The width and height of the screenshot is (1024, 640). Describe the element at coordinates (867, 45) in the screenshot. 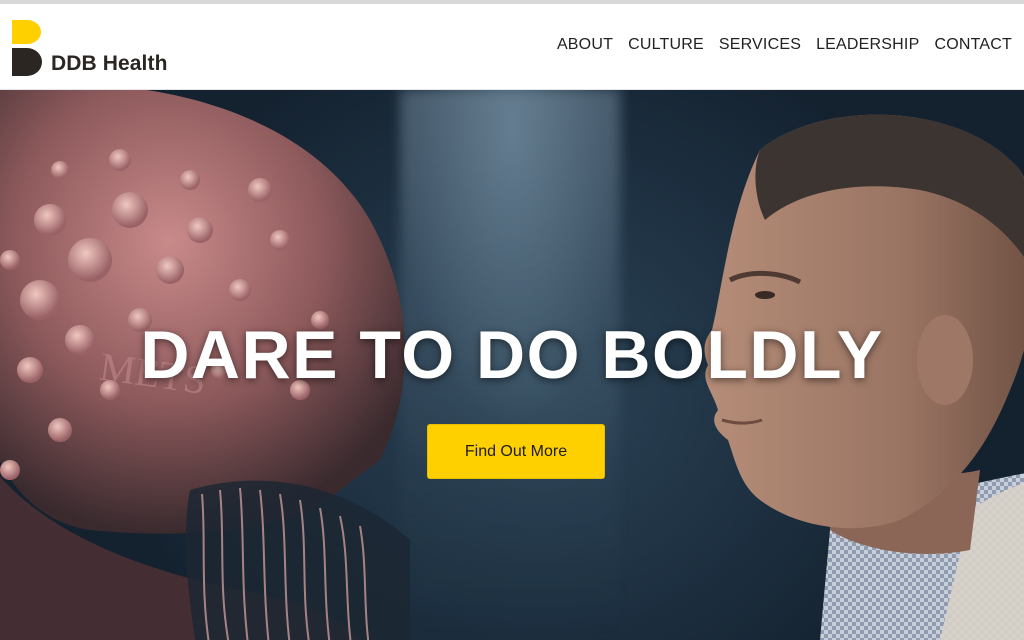

I see `nav-item-leadership: LEADERSHIP` at that location.